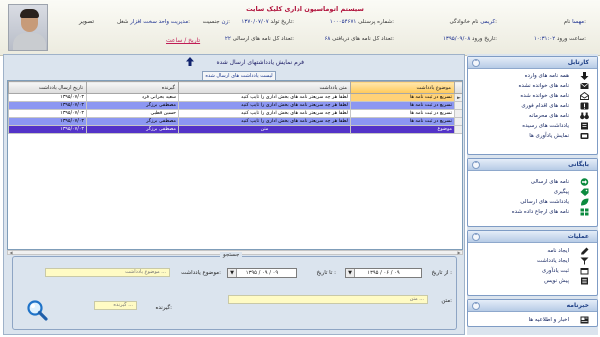 Image resolution: width=600 pixels, height=337 pixels. I want to click on sidebar-item-draft: پیش نویس, so click(532, 281).